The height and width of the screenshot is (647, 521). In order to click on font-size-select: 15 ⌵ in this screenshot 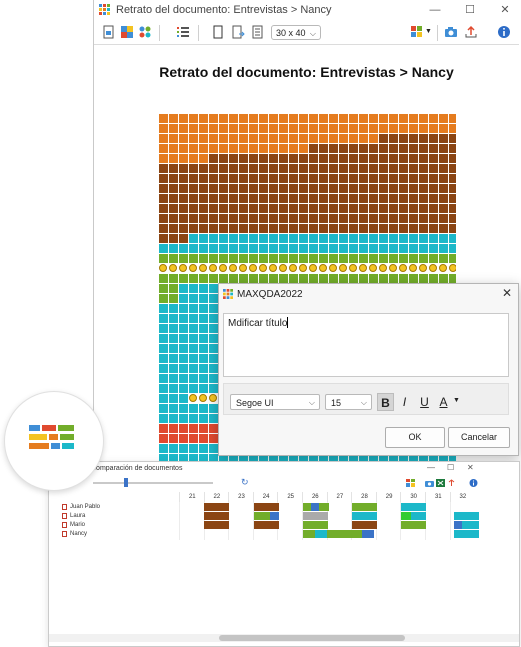, I will do `click(348, 402)`.